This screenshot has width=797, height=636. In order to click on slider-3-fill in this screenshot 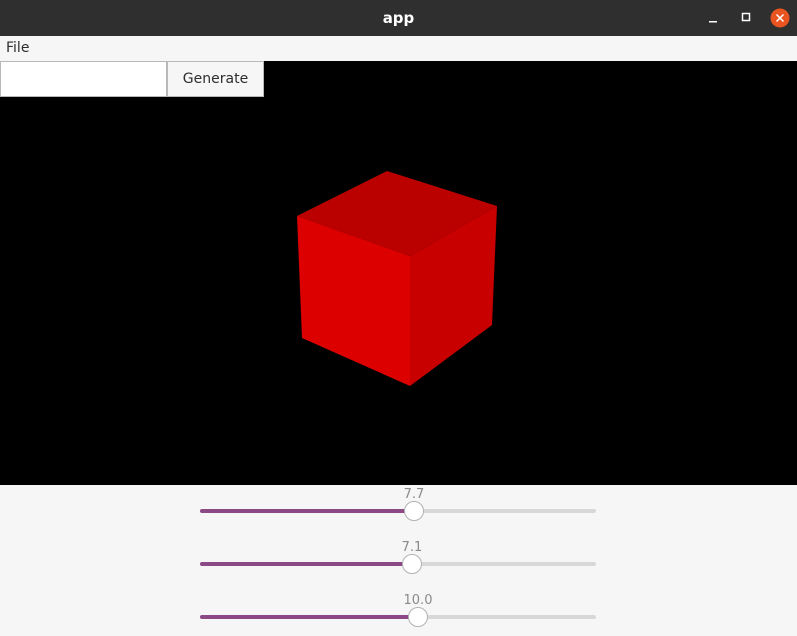, I will do `click(309, 617)`.